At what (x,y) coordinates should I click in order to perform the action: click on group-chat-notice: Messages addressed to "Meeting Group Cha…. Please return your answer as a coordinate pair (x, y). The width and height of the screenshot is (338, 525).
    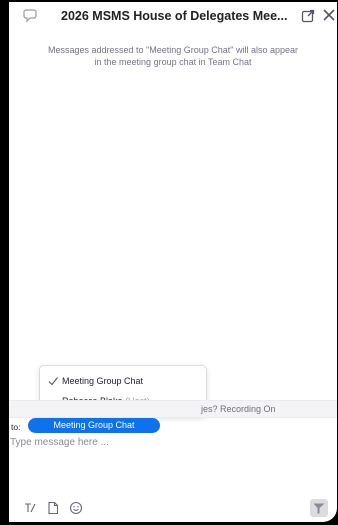
    Looking at the image, I should click on (173, 56).